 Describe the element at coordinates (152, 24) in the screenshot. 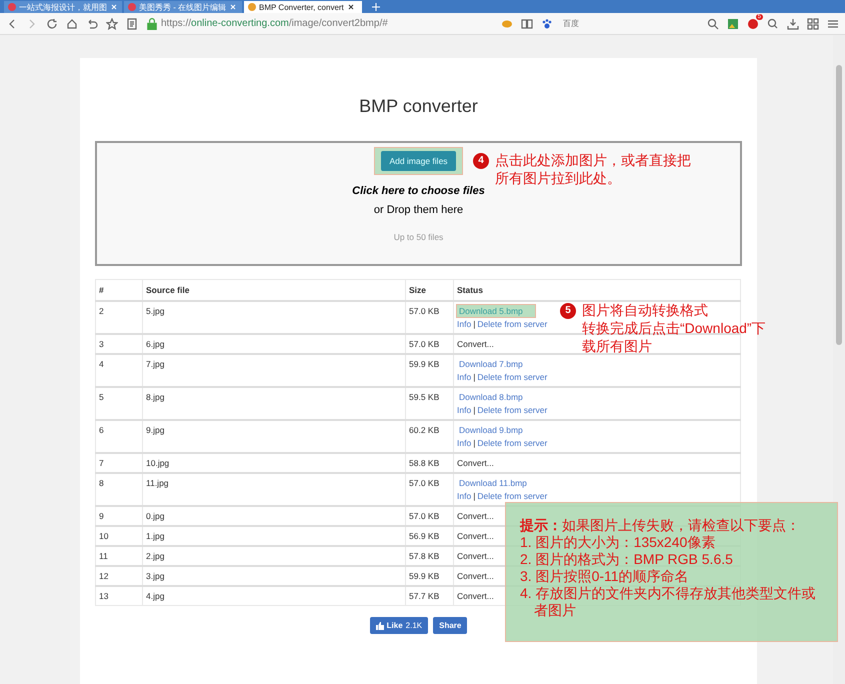

I see `lock-icon` at that location.